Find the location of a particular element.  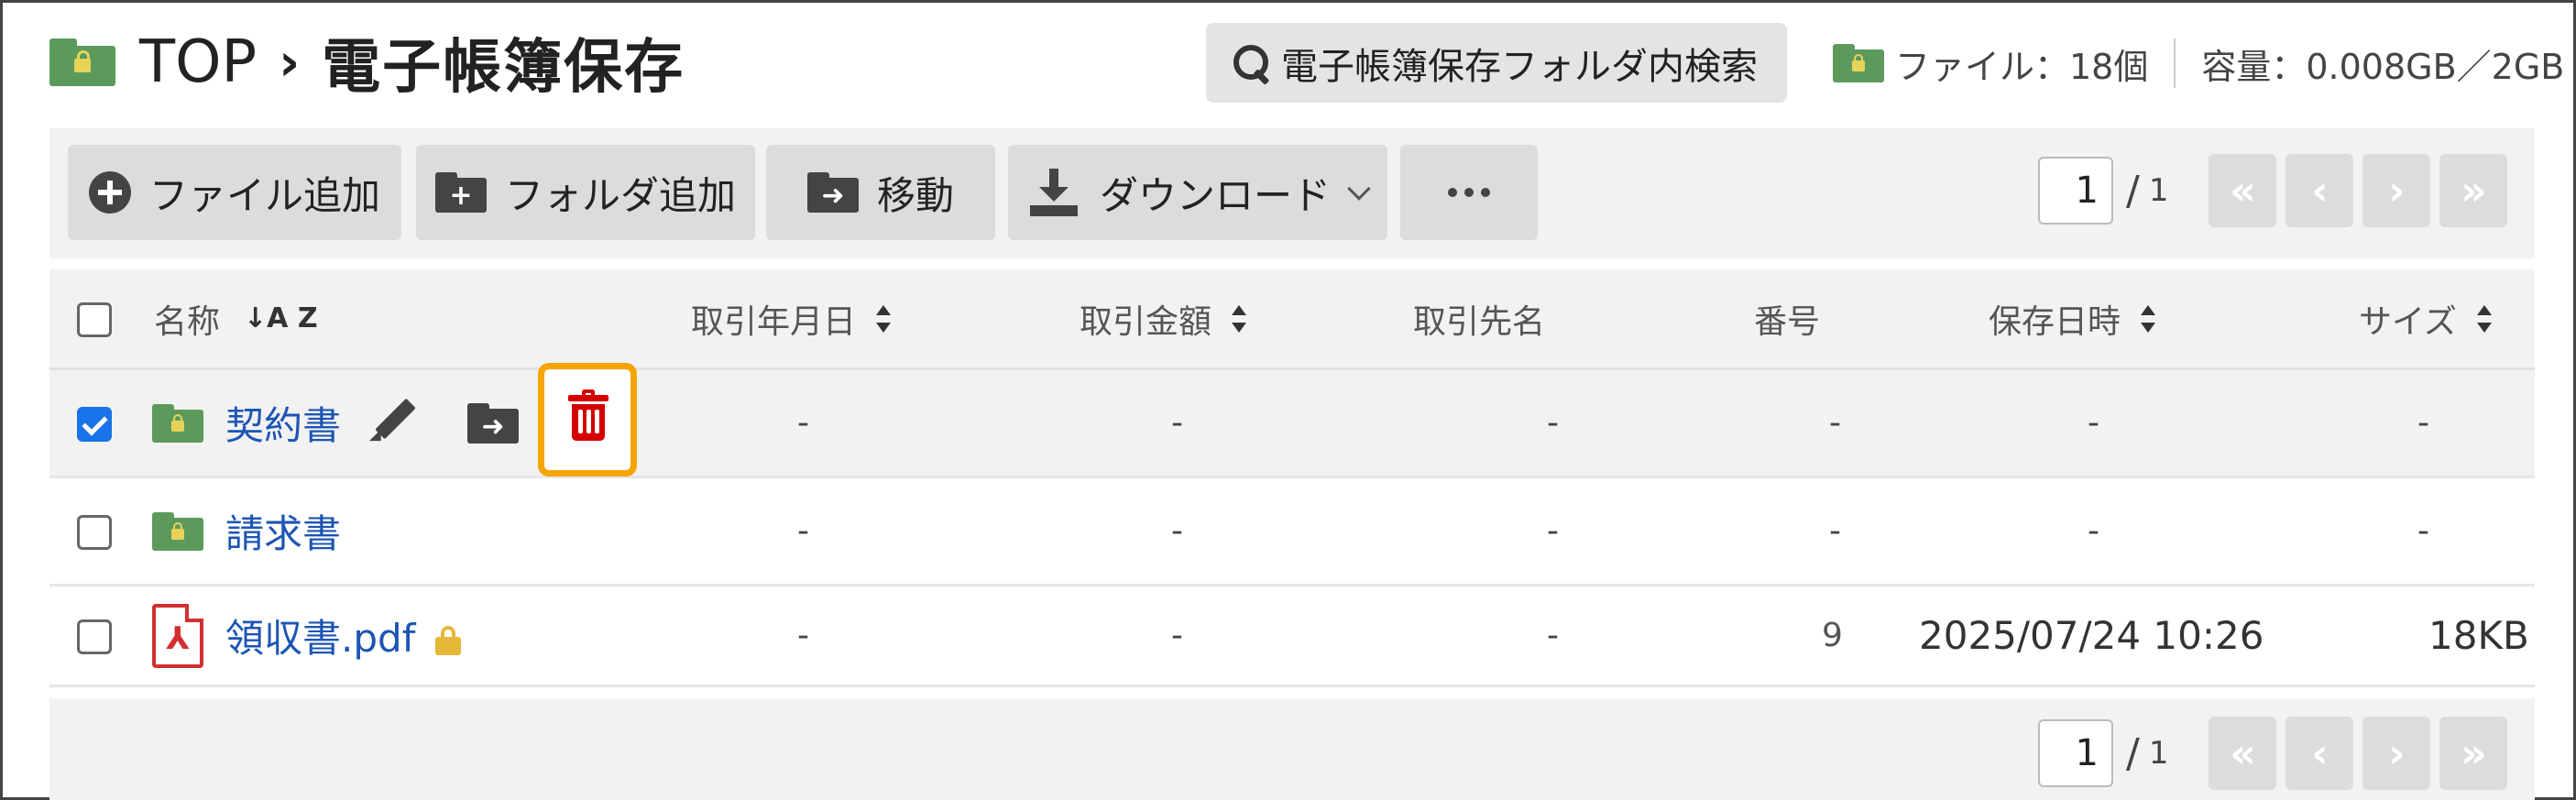

page-title: 電子帳簿保存 is located at coordinates (503, 68).